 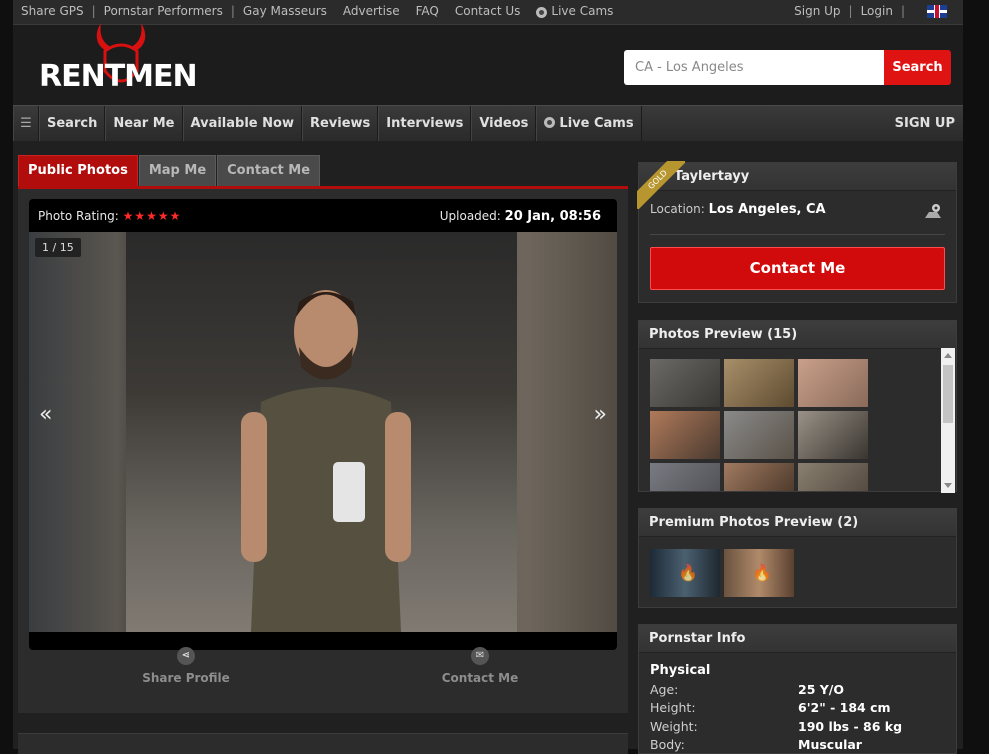 What do you see at coordinates (58, 247) in the screenshot?
I see `photo-counter: 1 / 15` at bounding box center [58, 247].